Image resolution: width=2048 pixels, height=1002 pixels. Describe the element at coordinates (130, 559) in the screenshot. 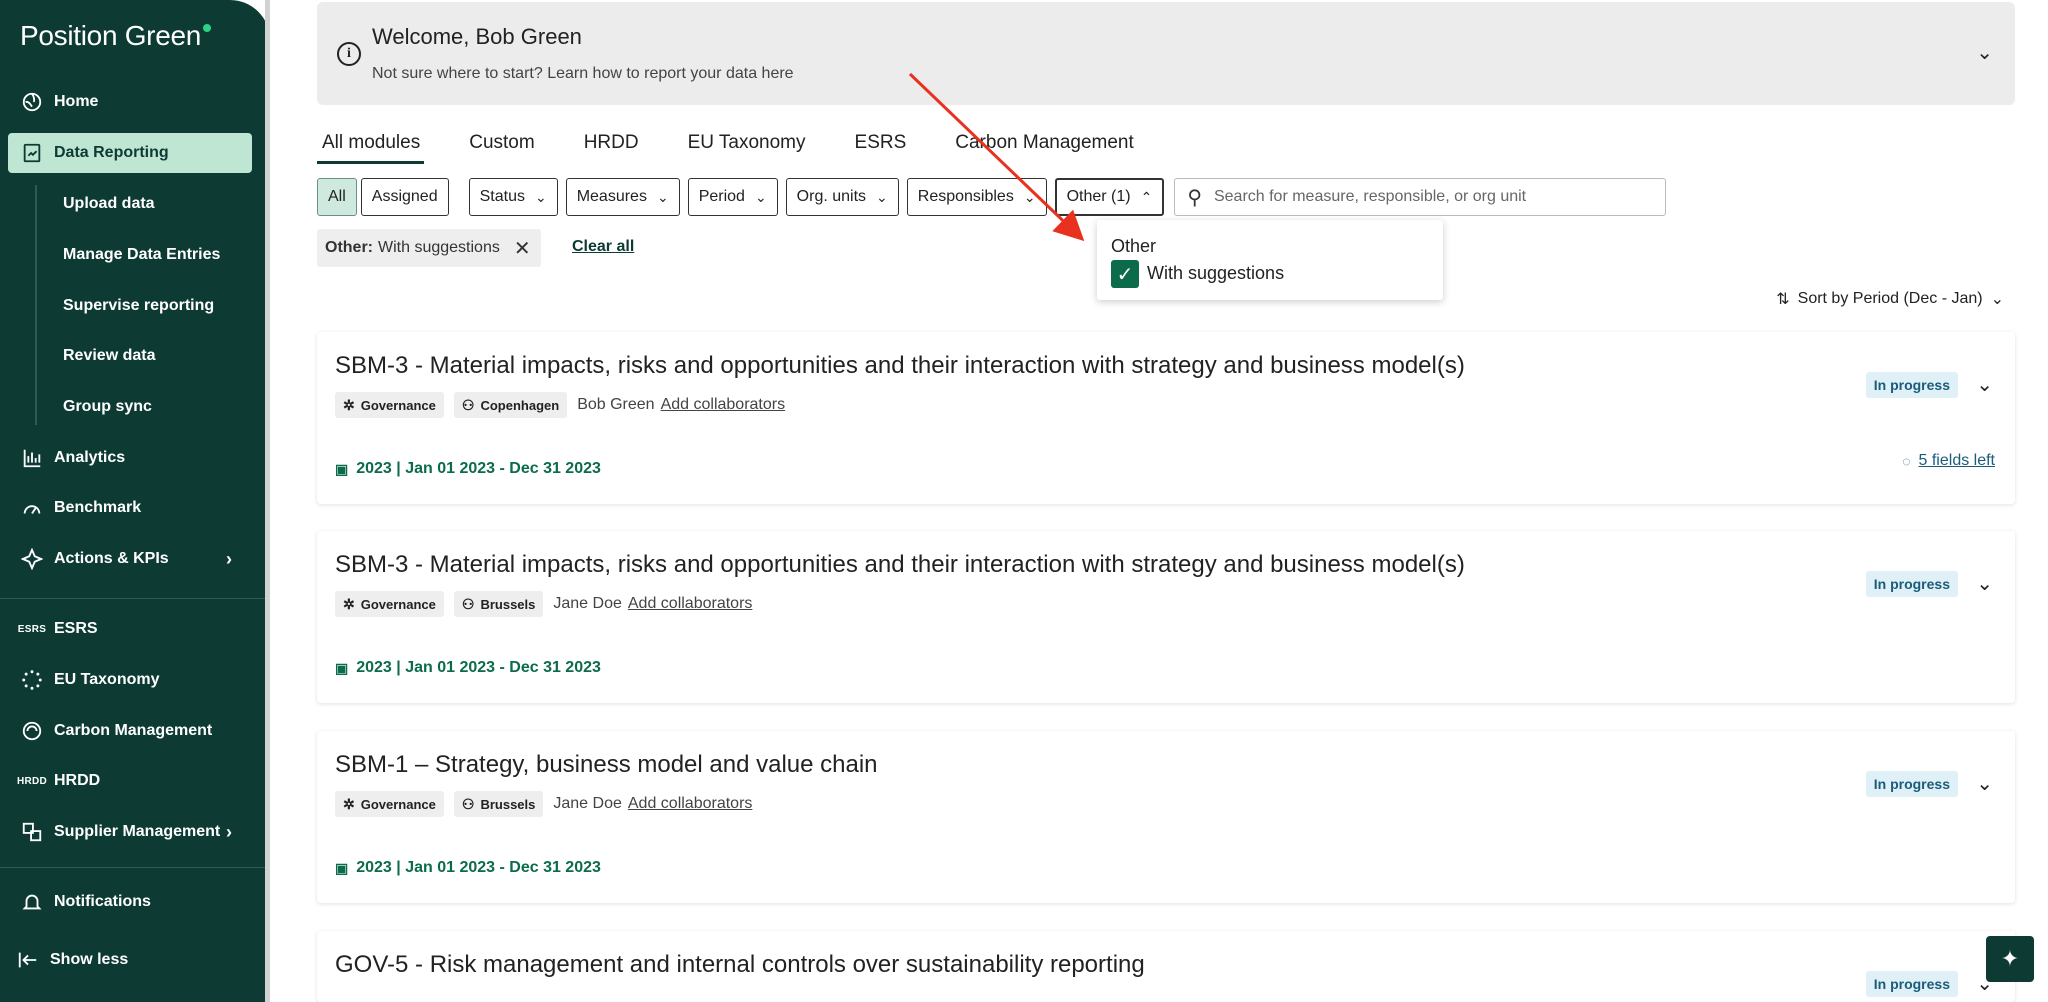

I see `sidebar-item-actions-kpis: Actions & KPIs ›` at that location.